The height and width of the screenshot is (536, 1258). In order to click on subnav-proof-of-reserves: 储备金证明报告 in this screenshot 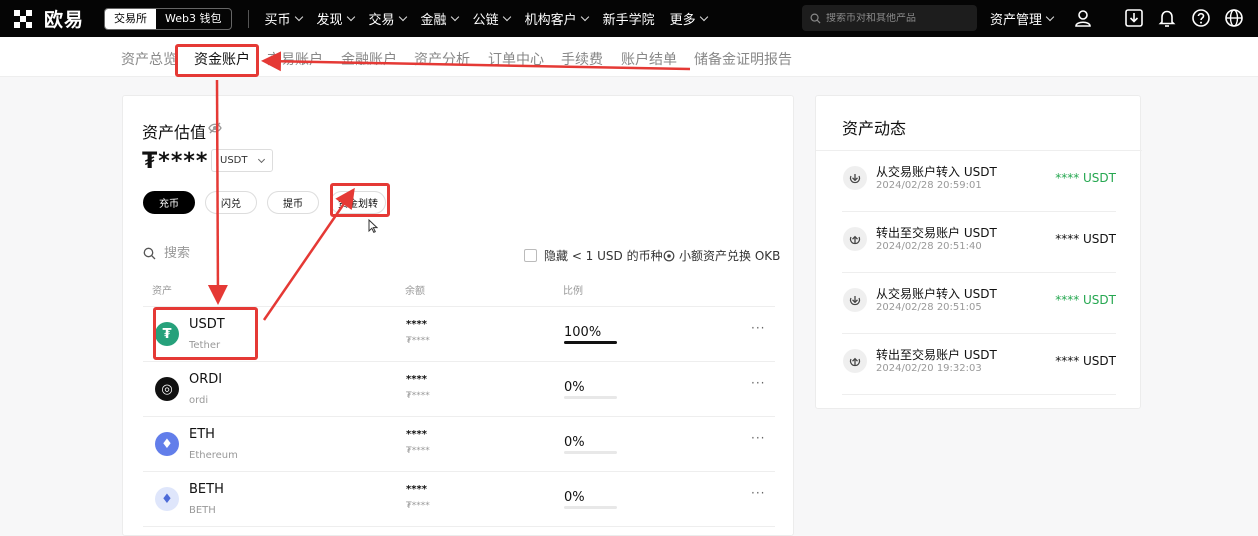, I will do `click(743, 59)`.